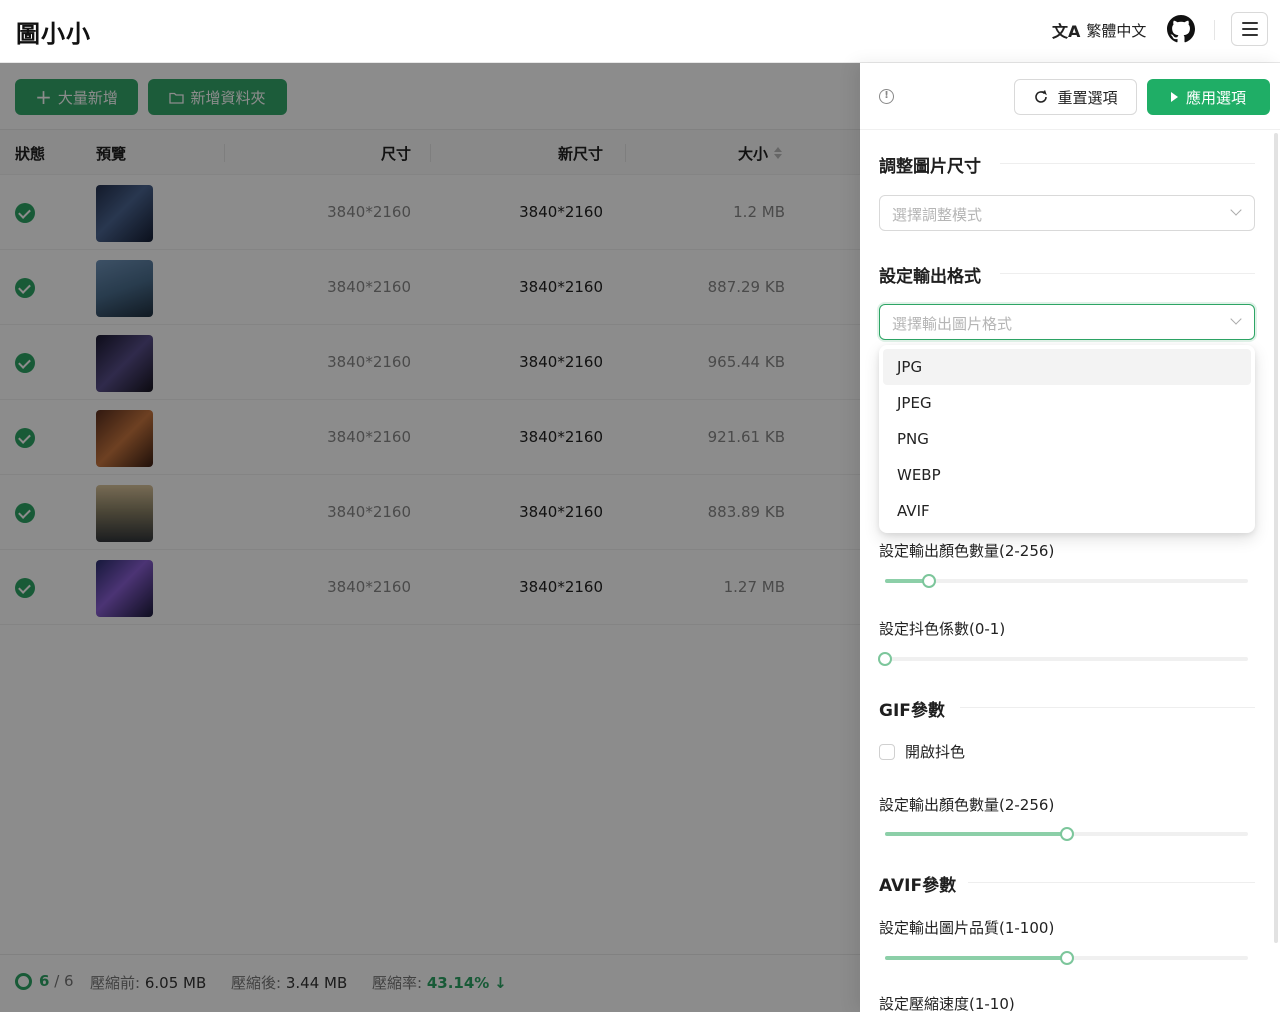  Describe the element at coordinates (1067, 367) in the screenshot. I see `format-option: JPG` at that location.